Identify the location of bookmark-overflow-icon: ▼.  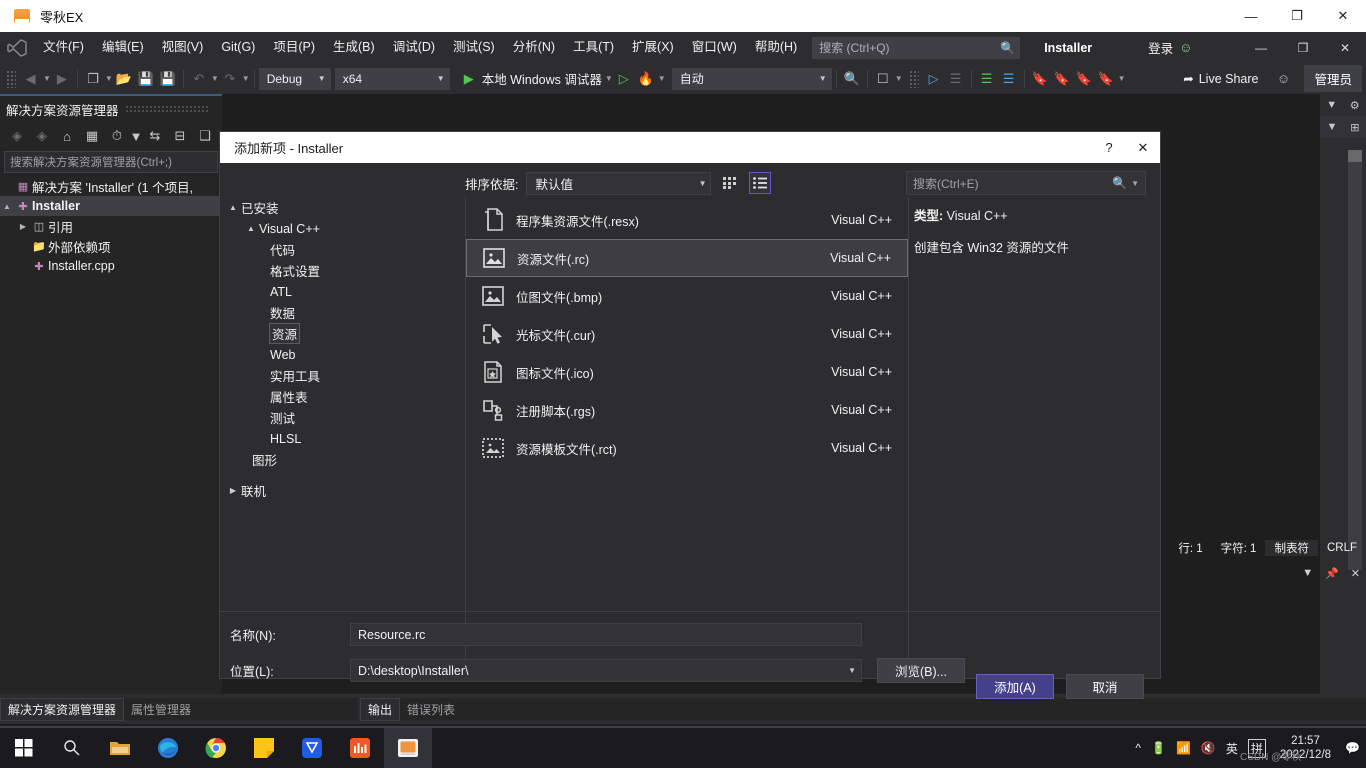
(1122, 78).